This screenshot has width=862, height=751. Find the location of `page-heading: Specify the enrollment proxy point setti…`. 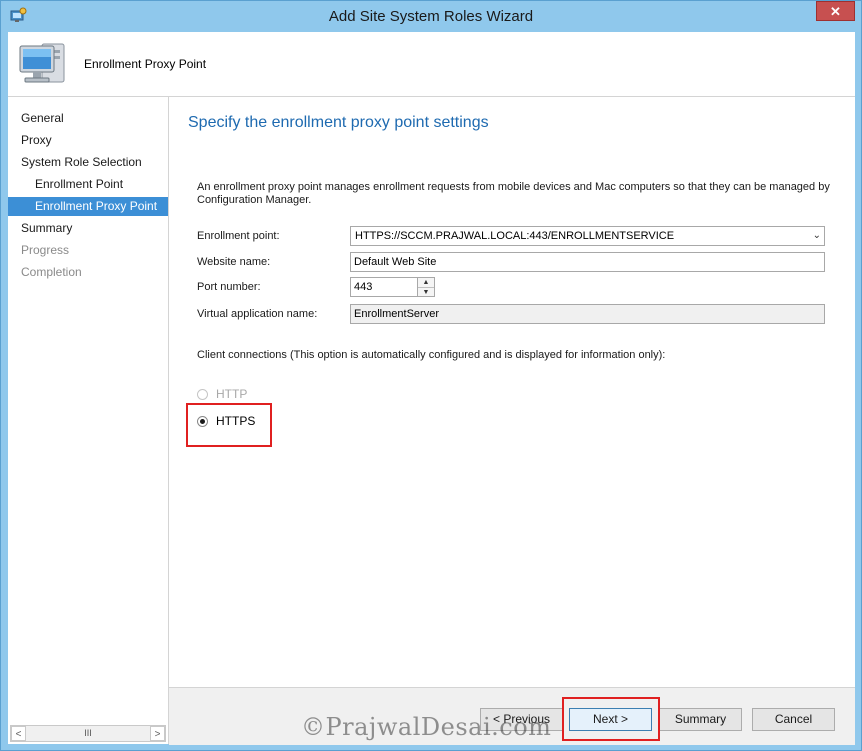

page-heading: Specify the enrollment proxy point setti… is located at coordinates (338, 122).